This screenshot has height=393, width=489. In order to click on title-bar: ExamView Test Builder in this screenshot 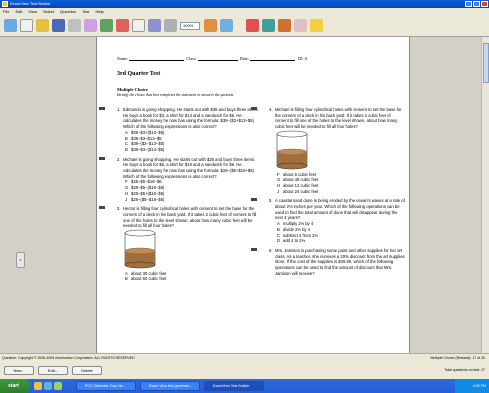, I will do `click(244, 4)`.